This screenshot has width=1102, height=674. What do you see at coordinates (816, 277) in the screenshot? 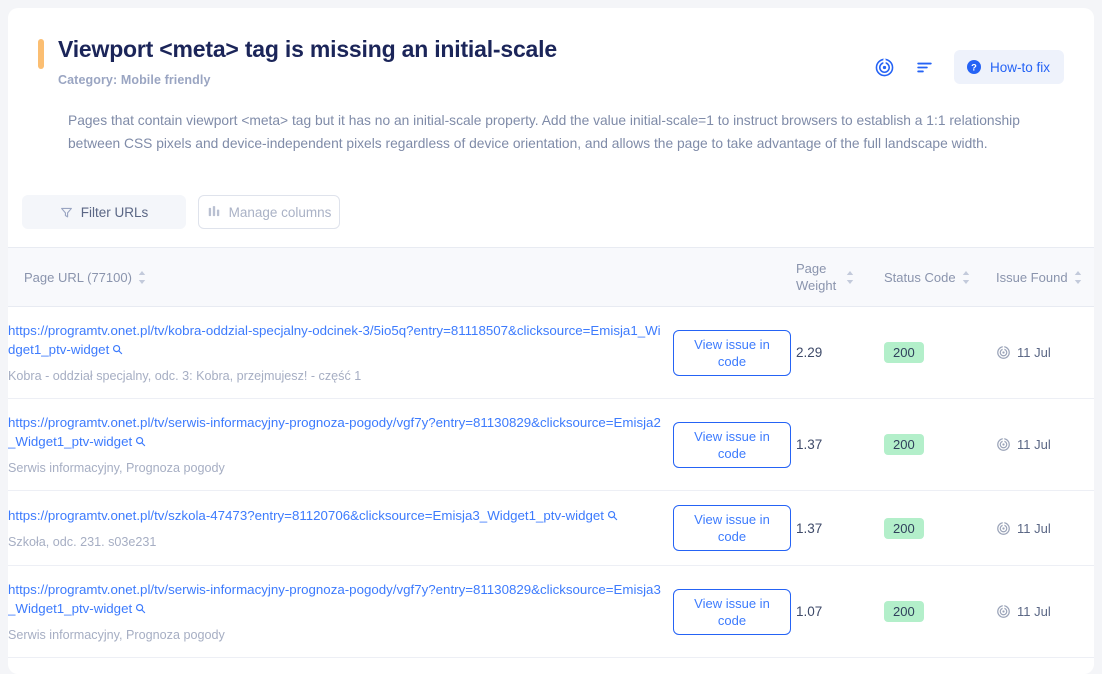
I see `column-label-page-weight: Page Weight` at bounding box center [816, 277].